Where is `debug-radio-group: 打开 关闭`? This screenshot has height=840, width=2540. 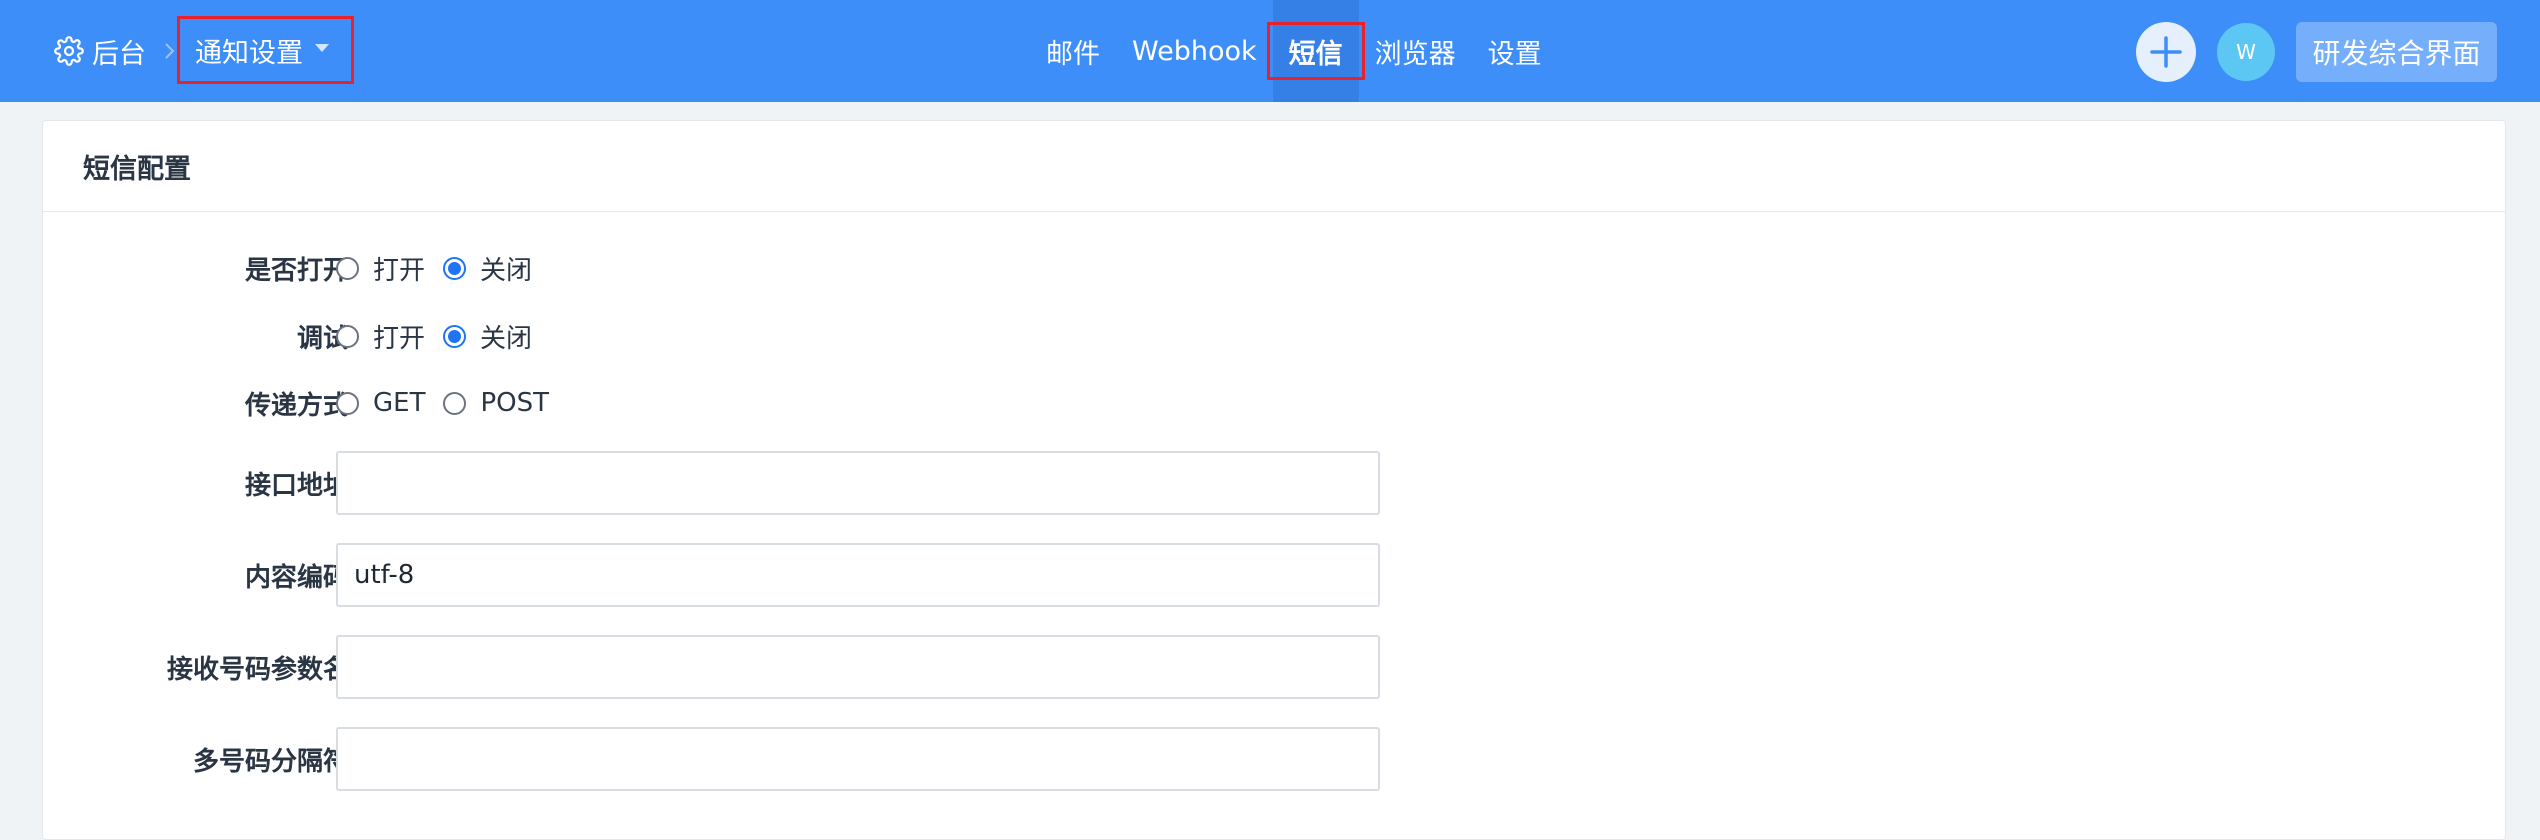
debug-radio-group: 打开 关闭 is located at coordinates (443, 336).